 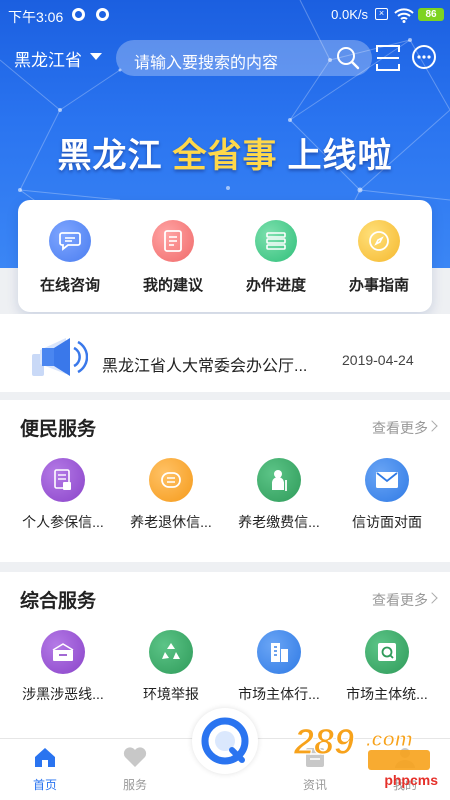 What do you see at coordinates (314, 785) in the screenshot?
I see `tab-label: 资讯` at bounding box center [314, 785].